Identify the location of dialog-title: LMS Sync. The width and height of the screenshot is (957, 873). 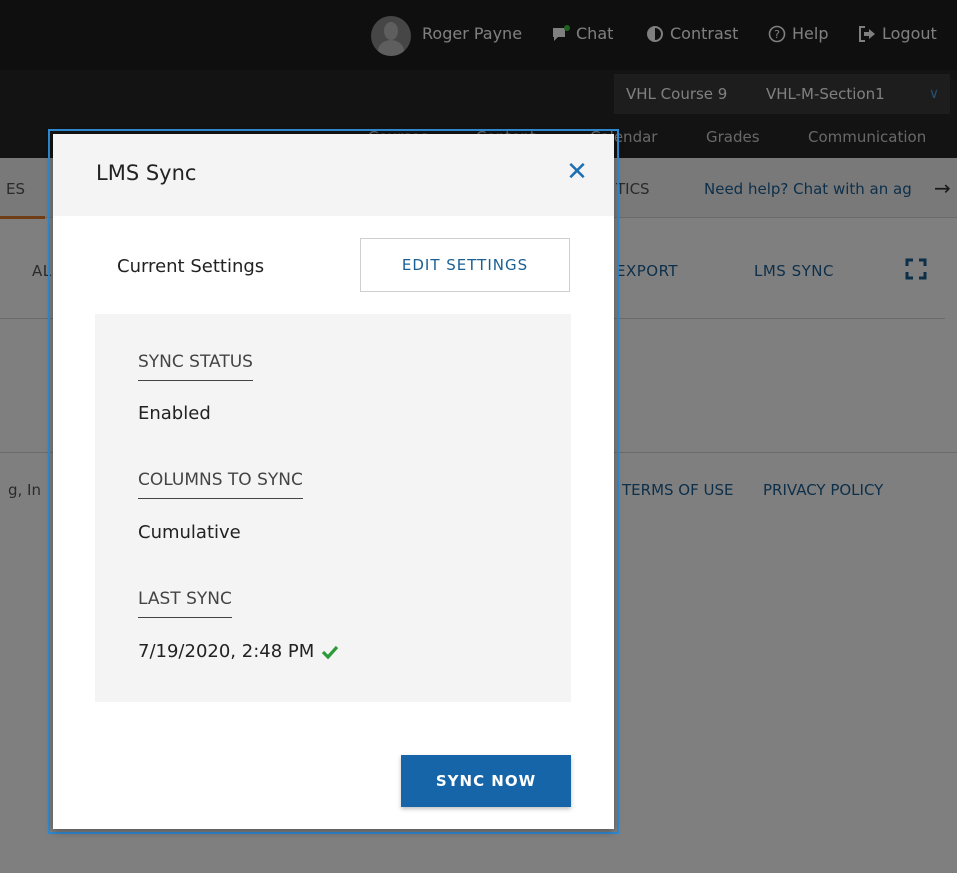
(146, 173).